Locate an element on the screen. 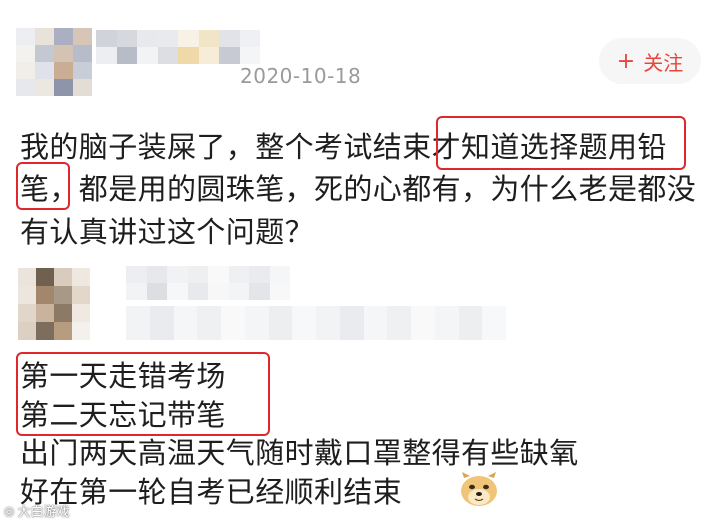  post-date: 2020-10-18 is located at coordinates (301, 76).